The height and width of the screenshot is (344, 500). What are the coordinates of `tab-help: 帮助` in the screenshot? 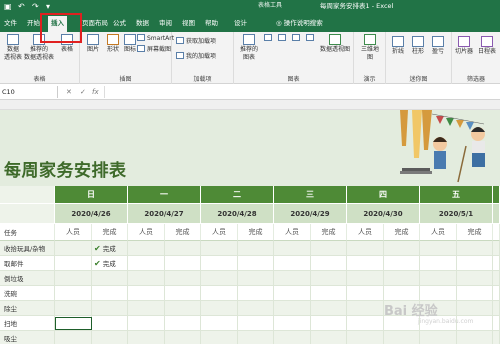 It's located at (211, 23).